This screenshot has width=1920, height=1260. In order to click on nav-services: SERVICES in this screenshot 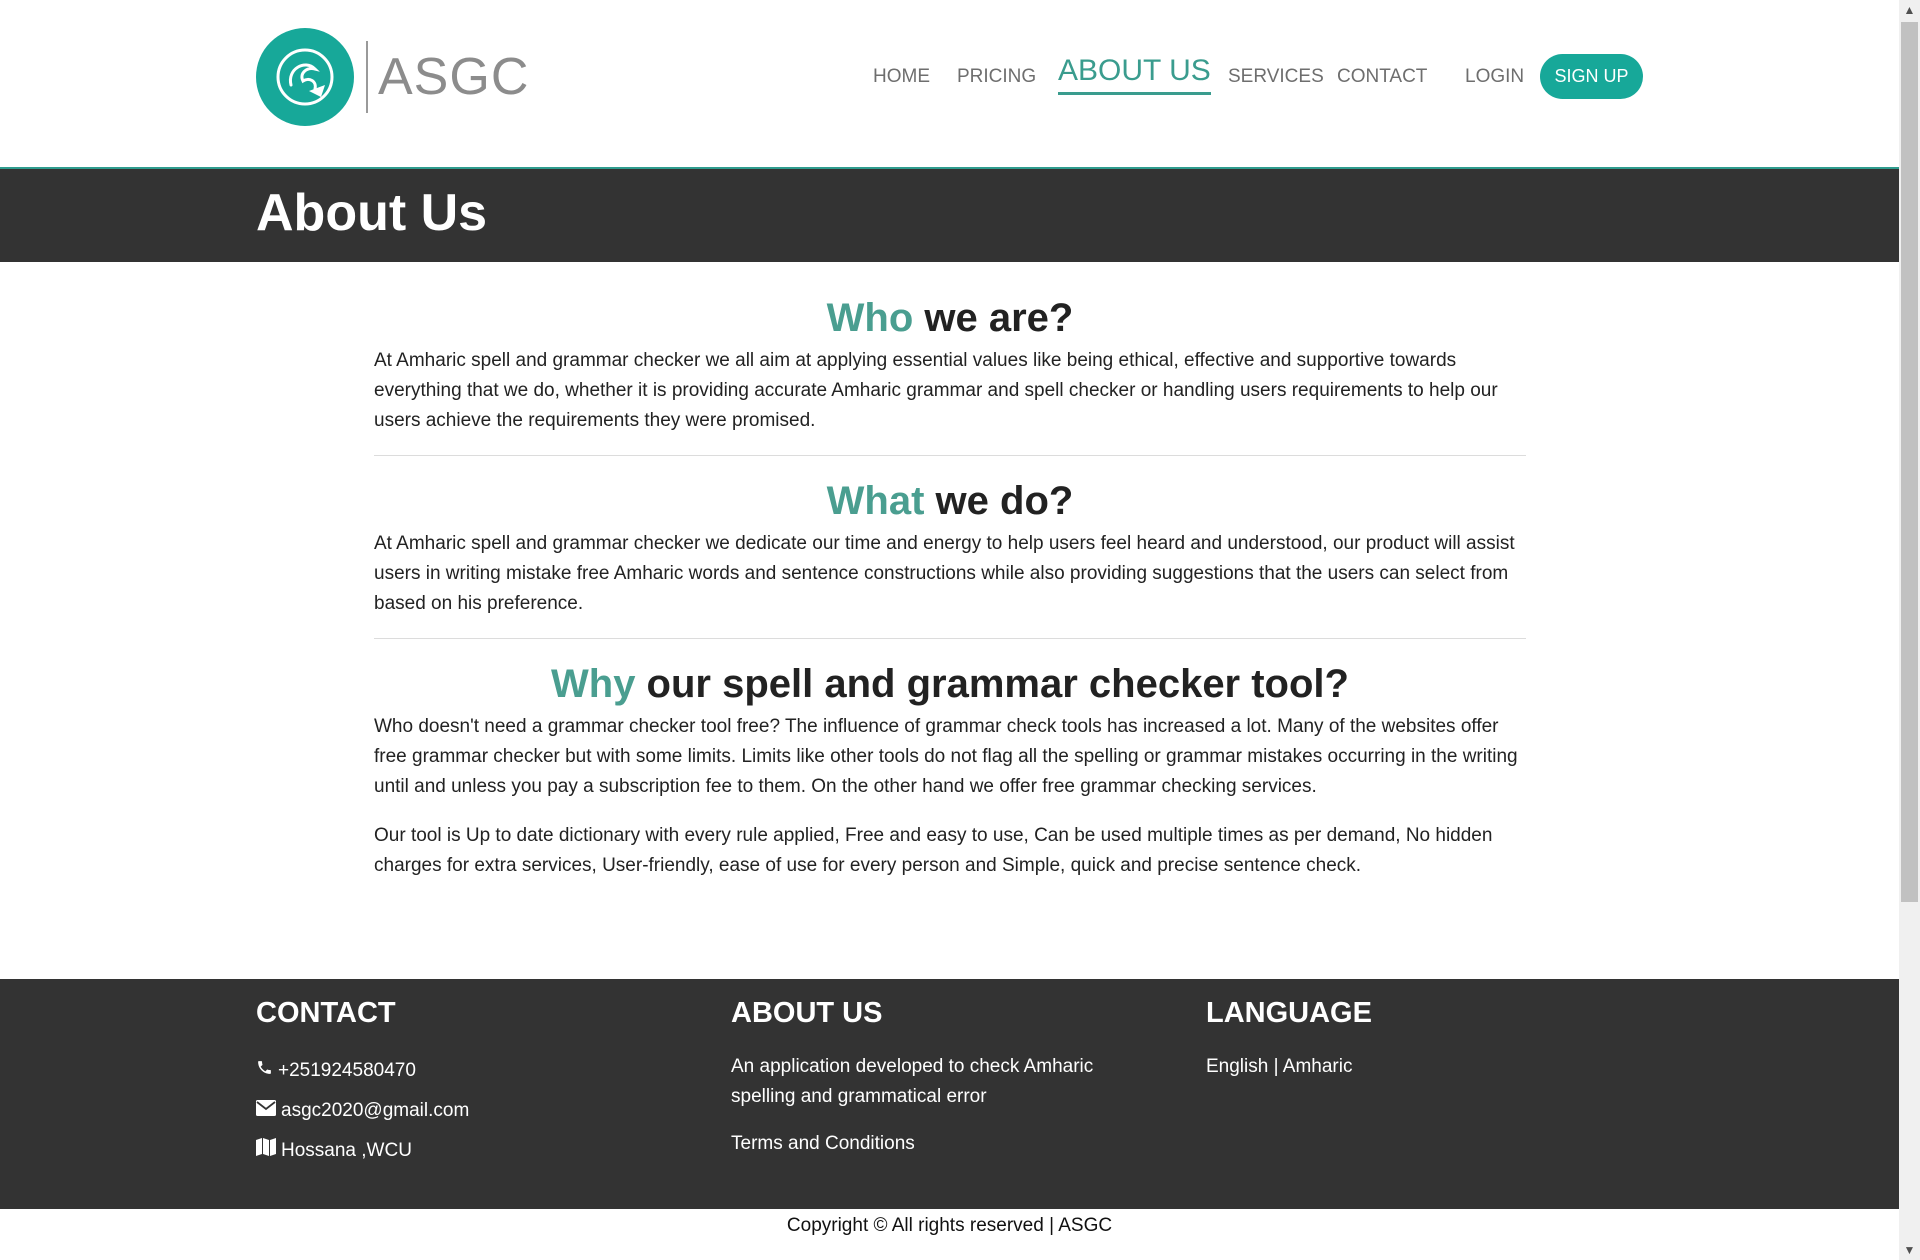, I will do `click(1276, 77)`.